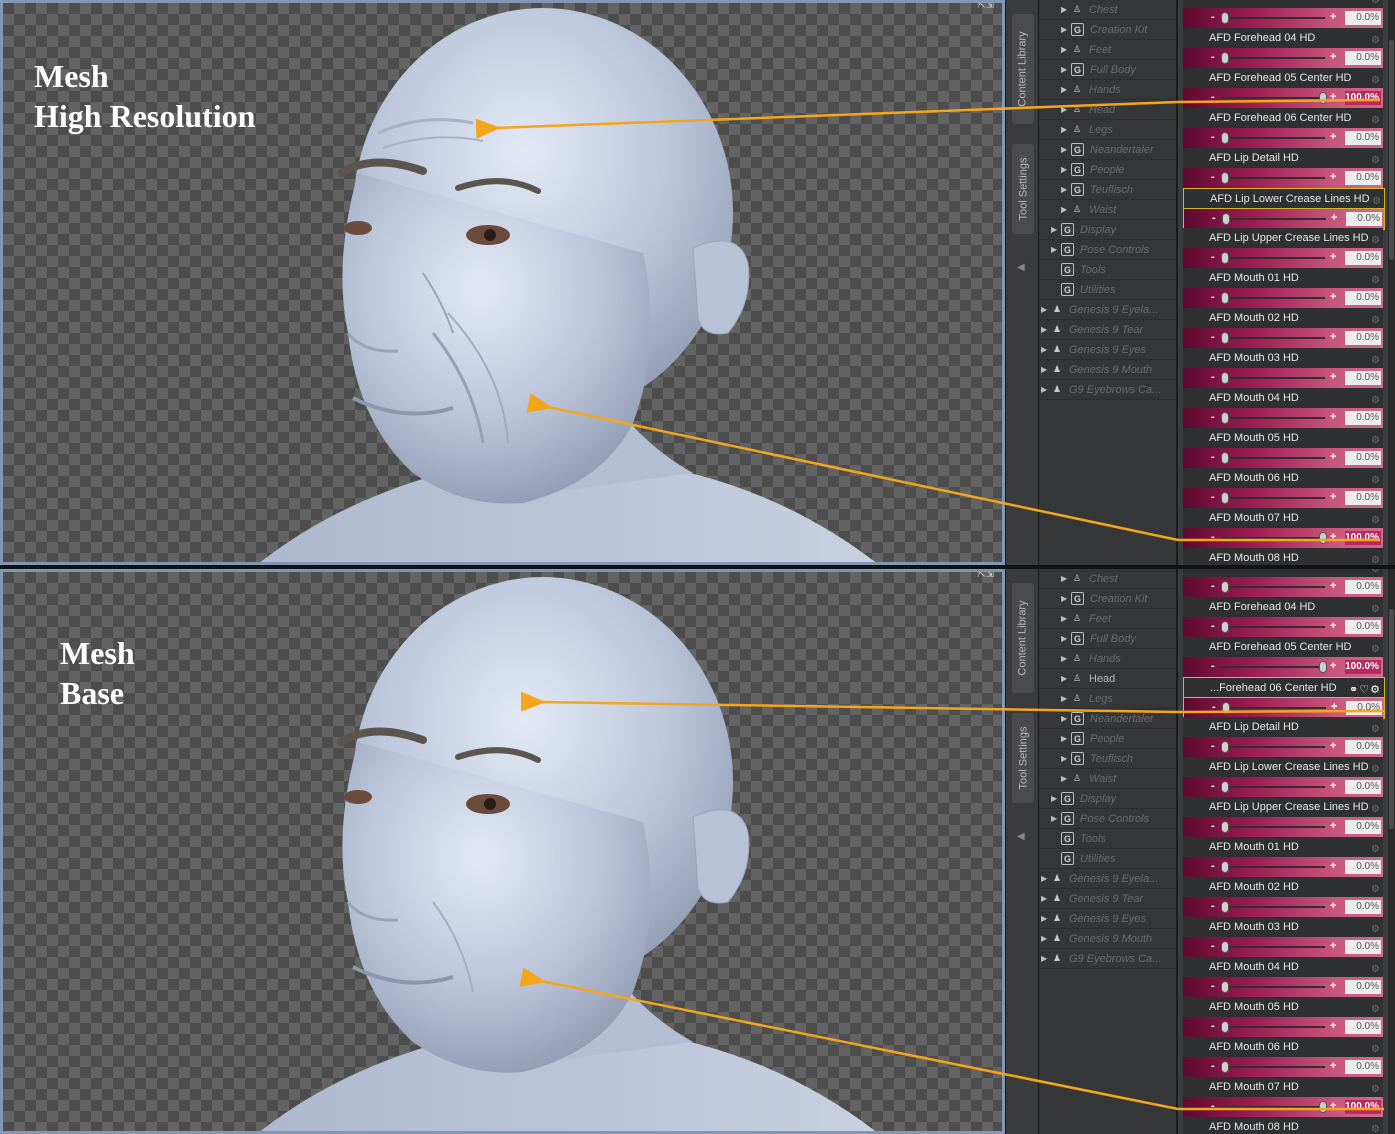  Describe the element at coordinates (1107, 679) in the screenshot. I see `tree-item: ▶ ♙ Head` at that location.